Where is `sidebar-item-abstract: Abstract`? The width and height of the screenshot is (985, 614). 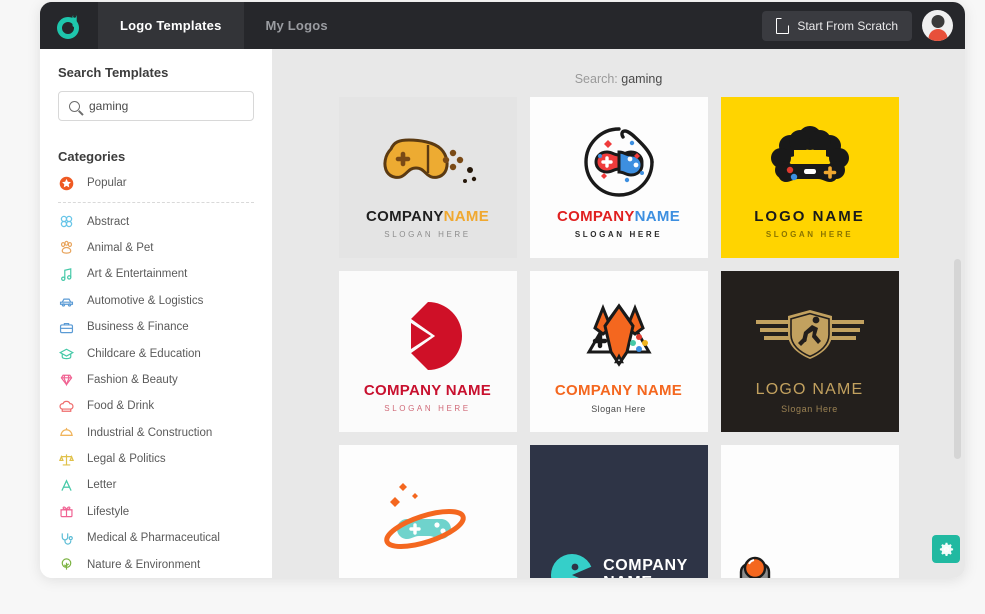 sidebar-item-abstract: Abstract is located at coordinates (156, 221).